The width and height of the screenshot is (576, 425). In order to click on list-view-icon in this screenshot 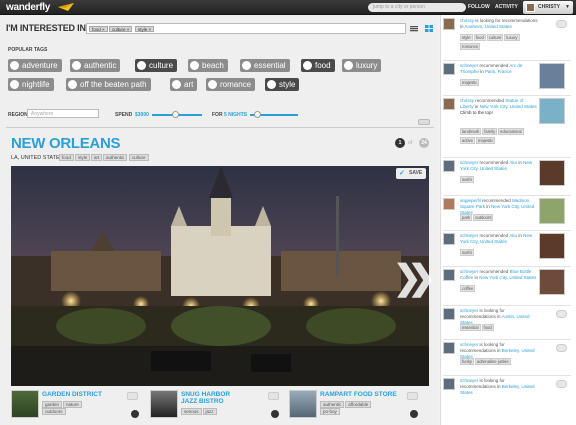, I will do `click(414, 28)`.